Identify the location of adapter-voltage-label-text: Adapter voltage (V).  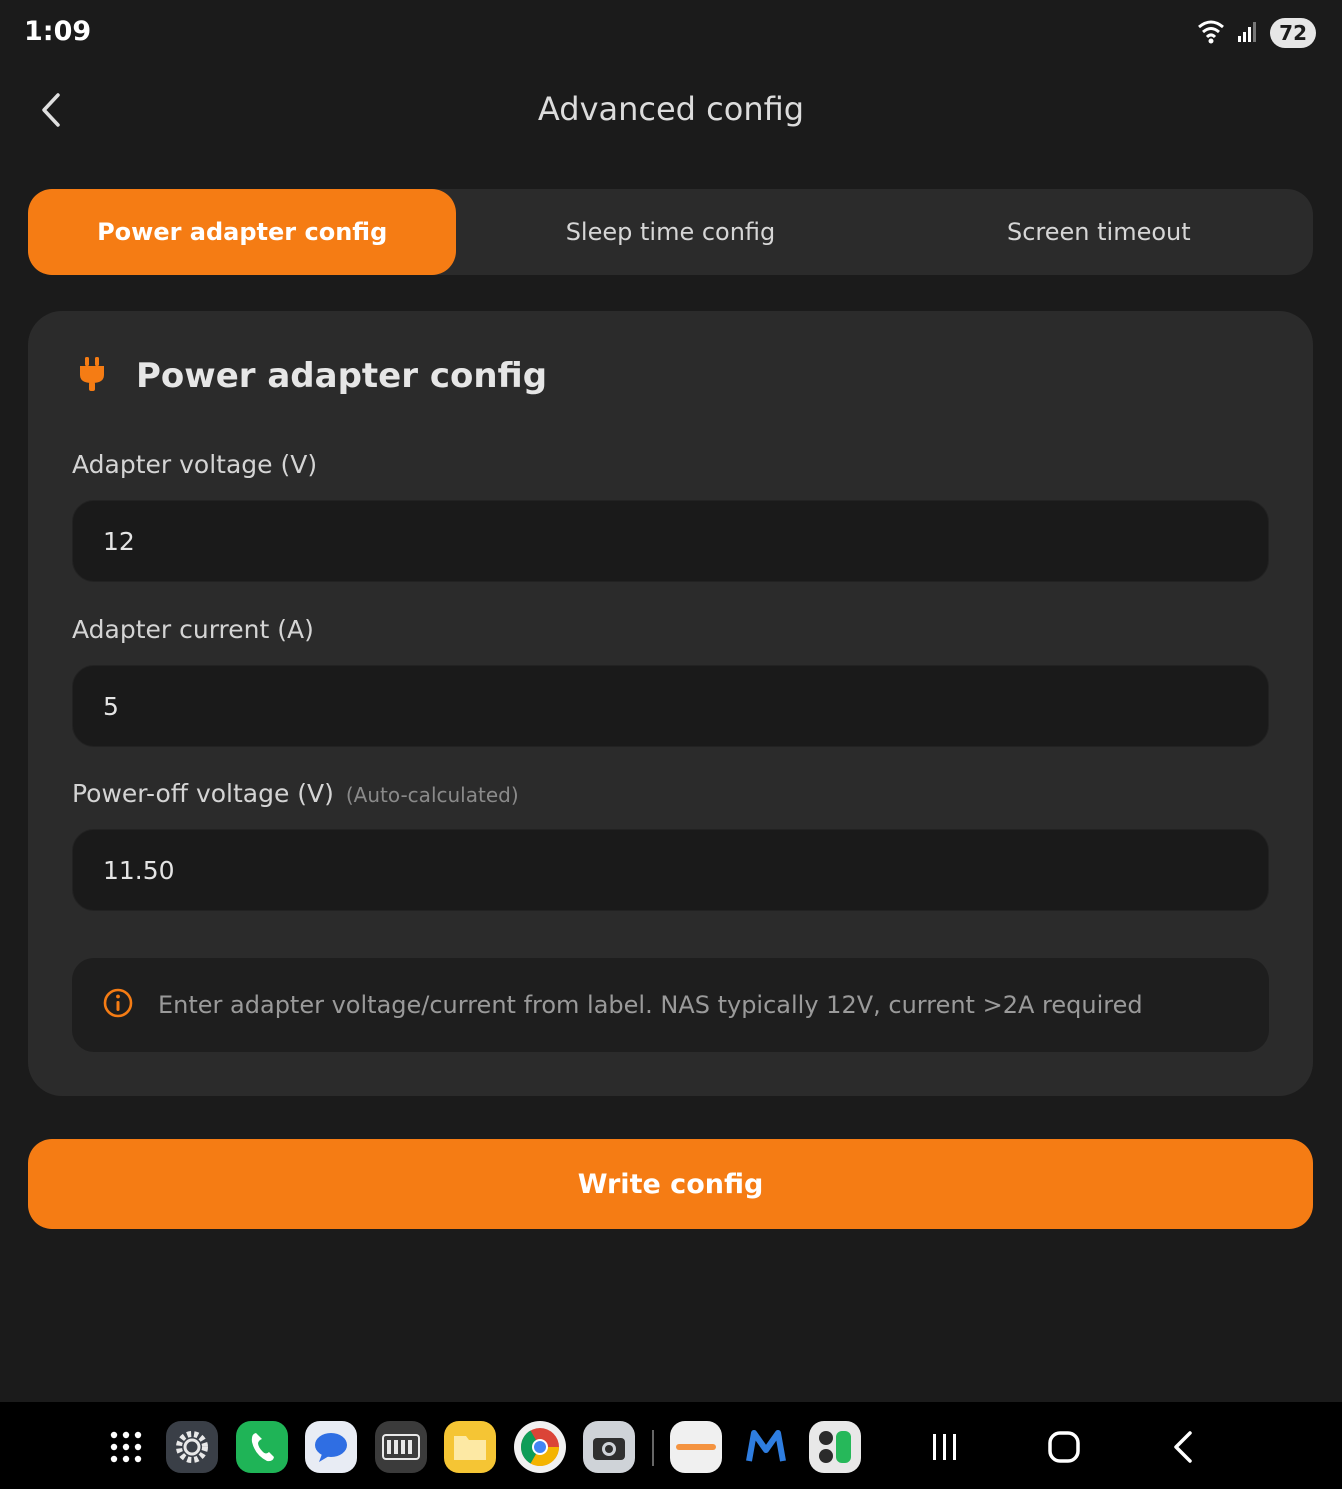
(195, 464).